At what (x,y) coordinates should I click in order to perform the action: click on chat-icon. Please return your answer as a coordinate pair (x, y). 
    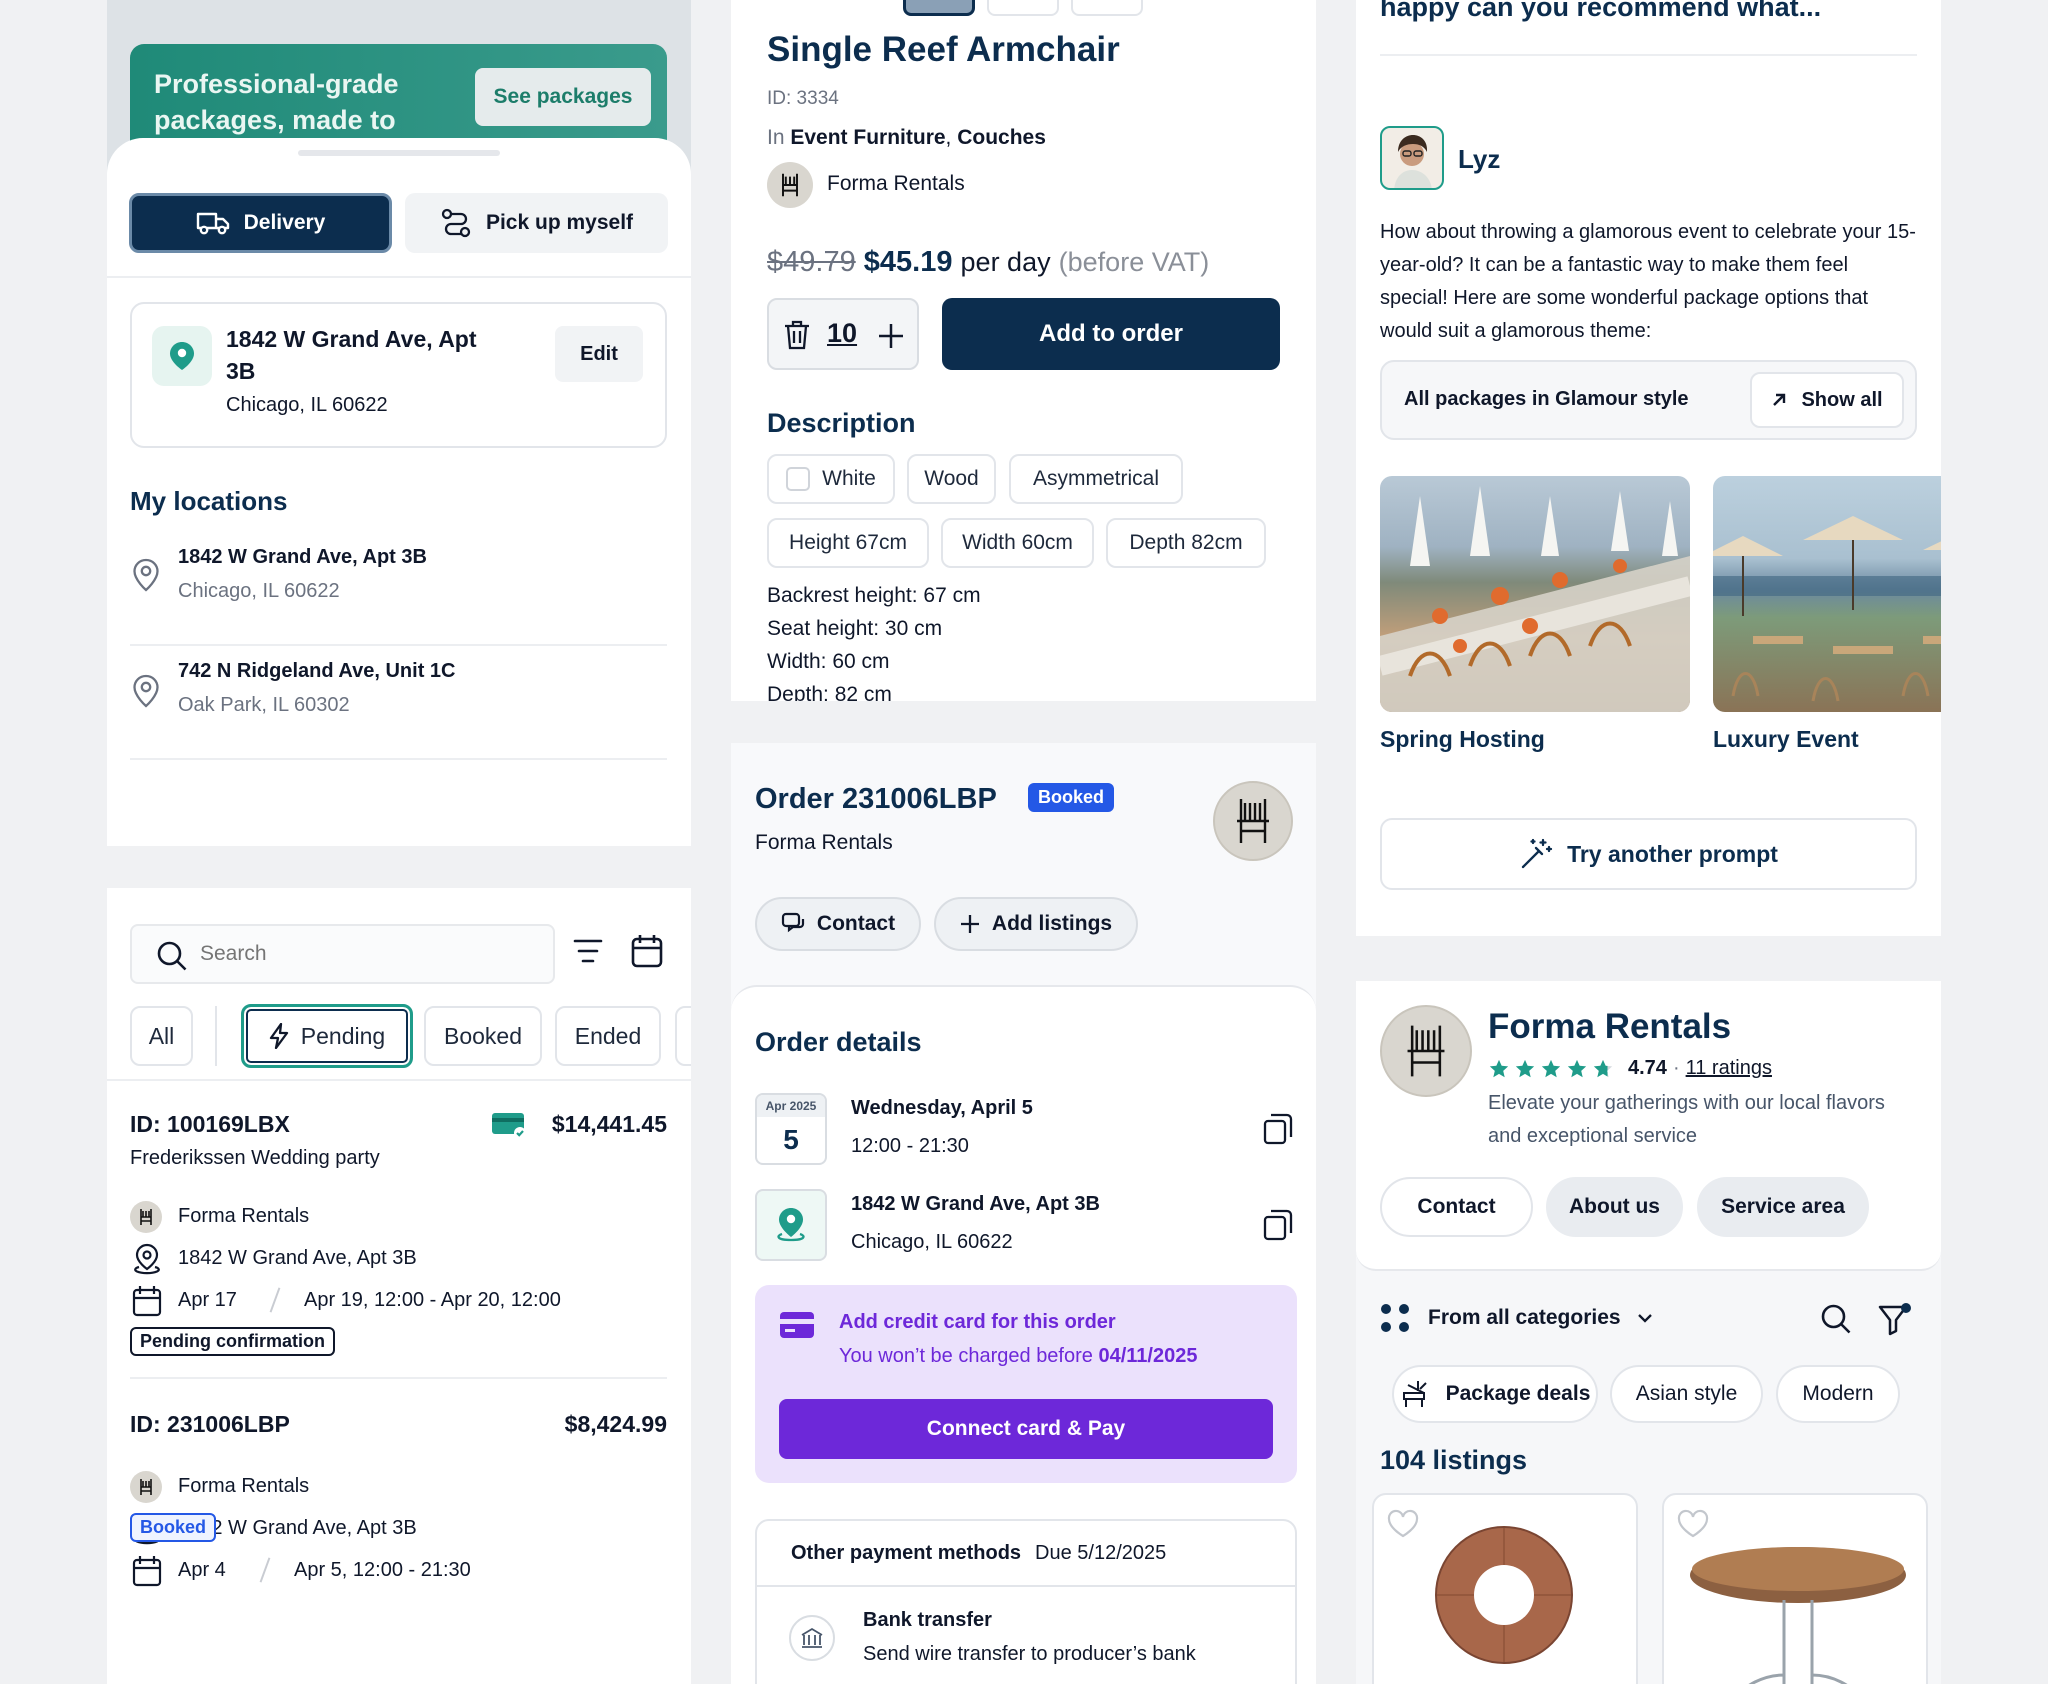
    Looking at the image, I should click on (794, 924).